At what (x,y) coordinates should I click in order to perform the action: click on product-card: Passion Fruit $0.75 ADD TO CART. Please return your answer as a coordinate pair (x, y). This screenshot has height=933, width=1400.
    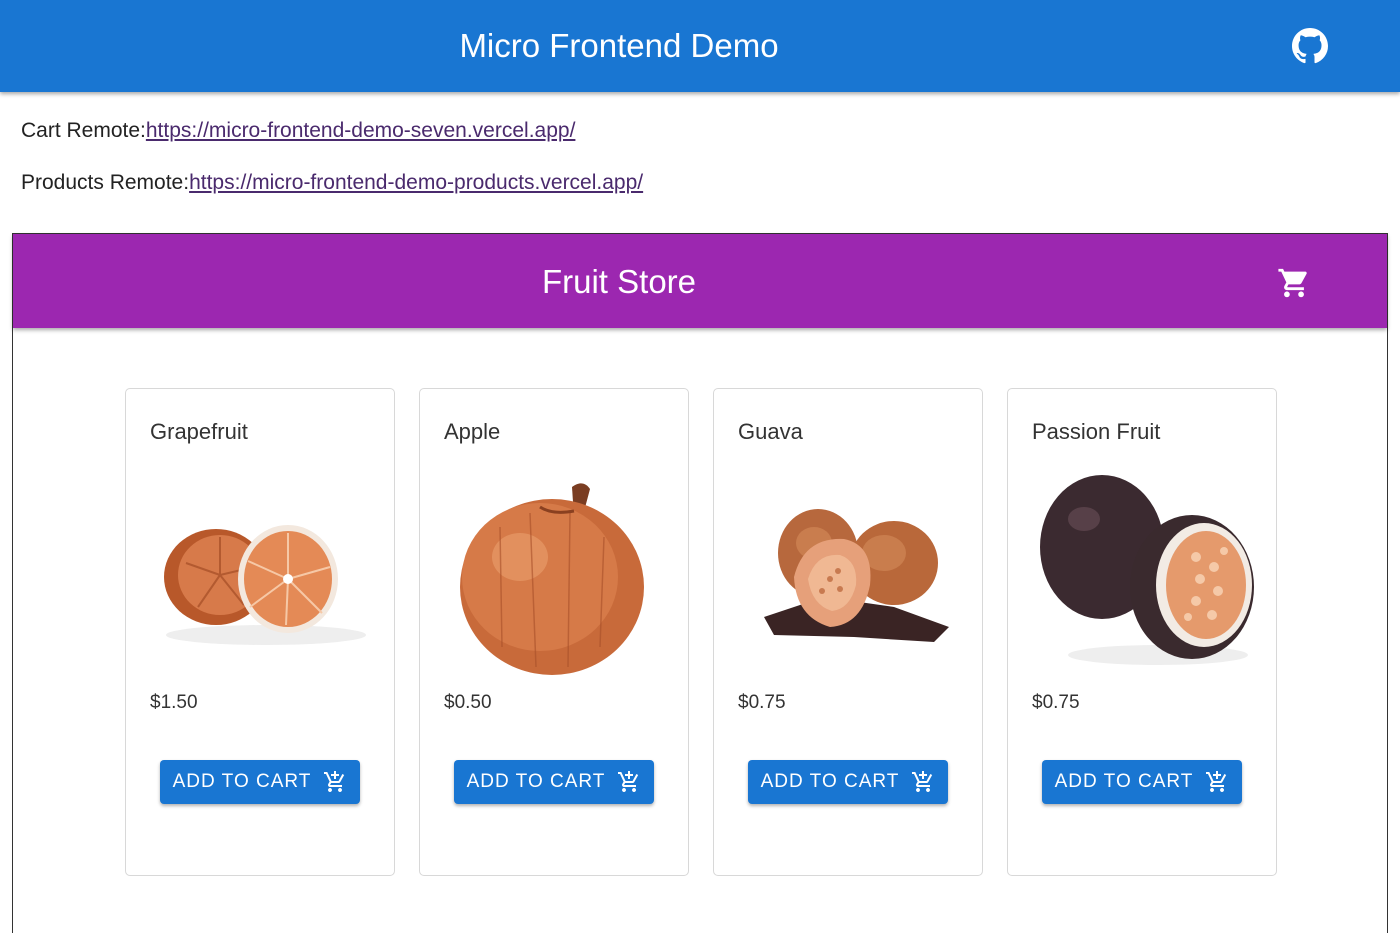
    Looking at the image, I should click on (1142, 632).